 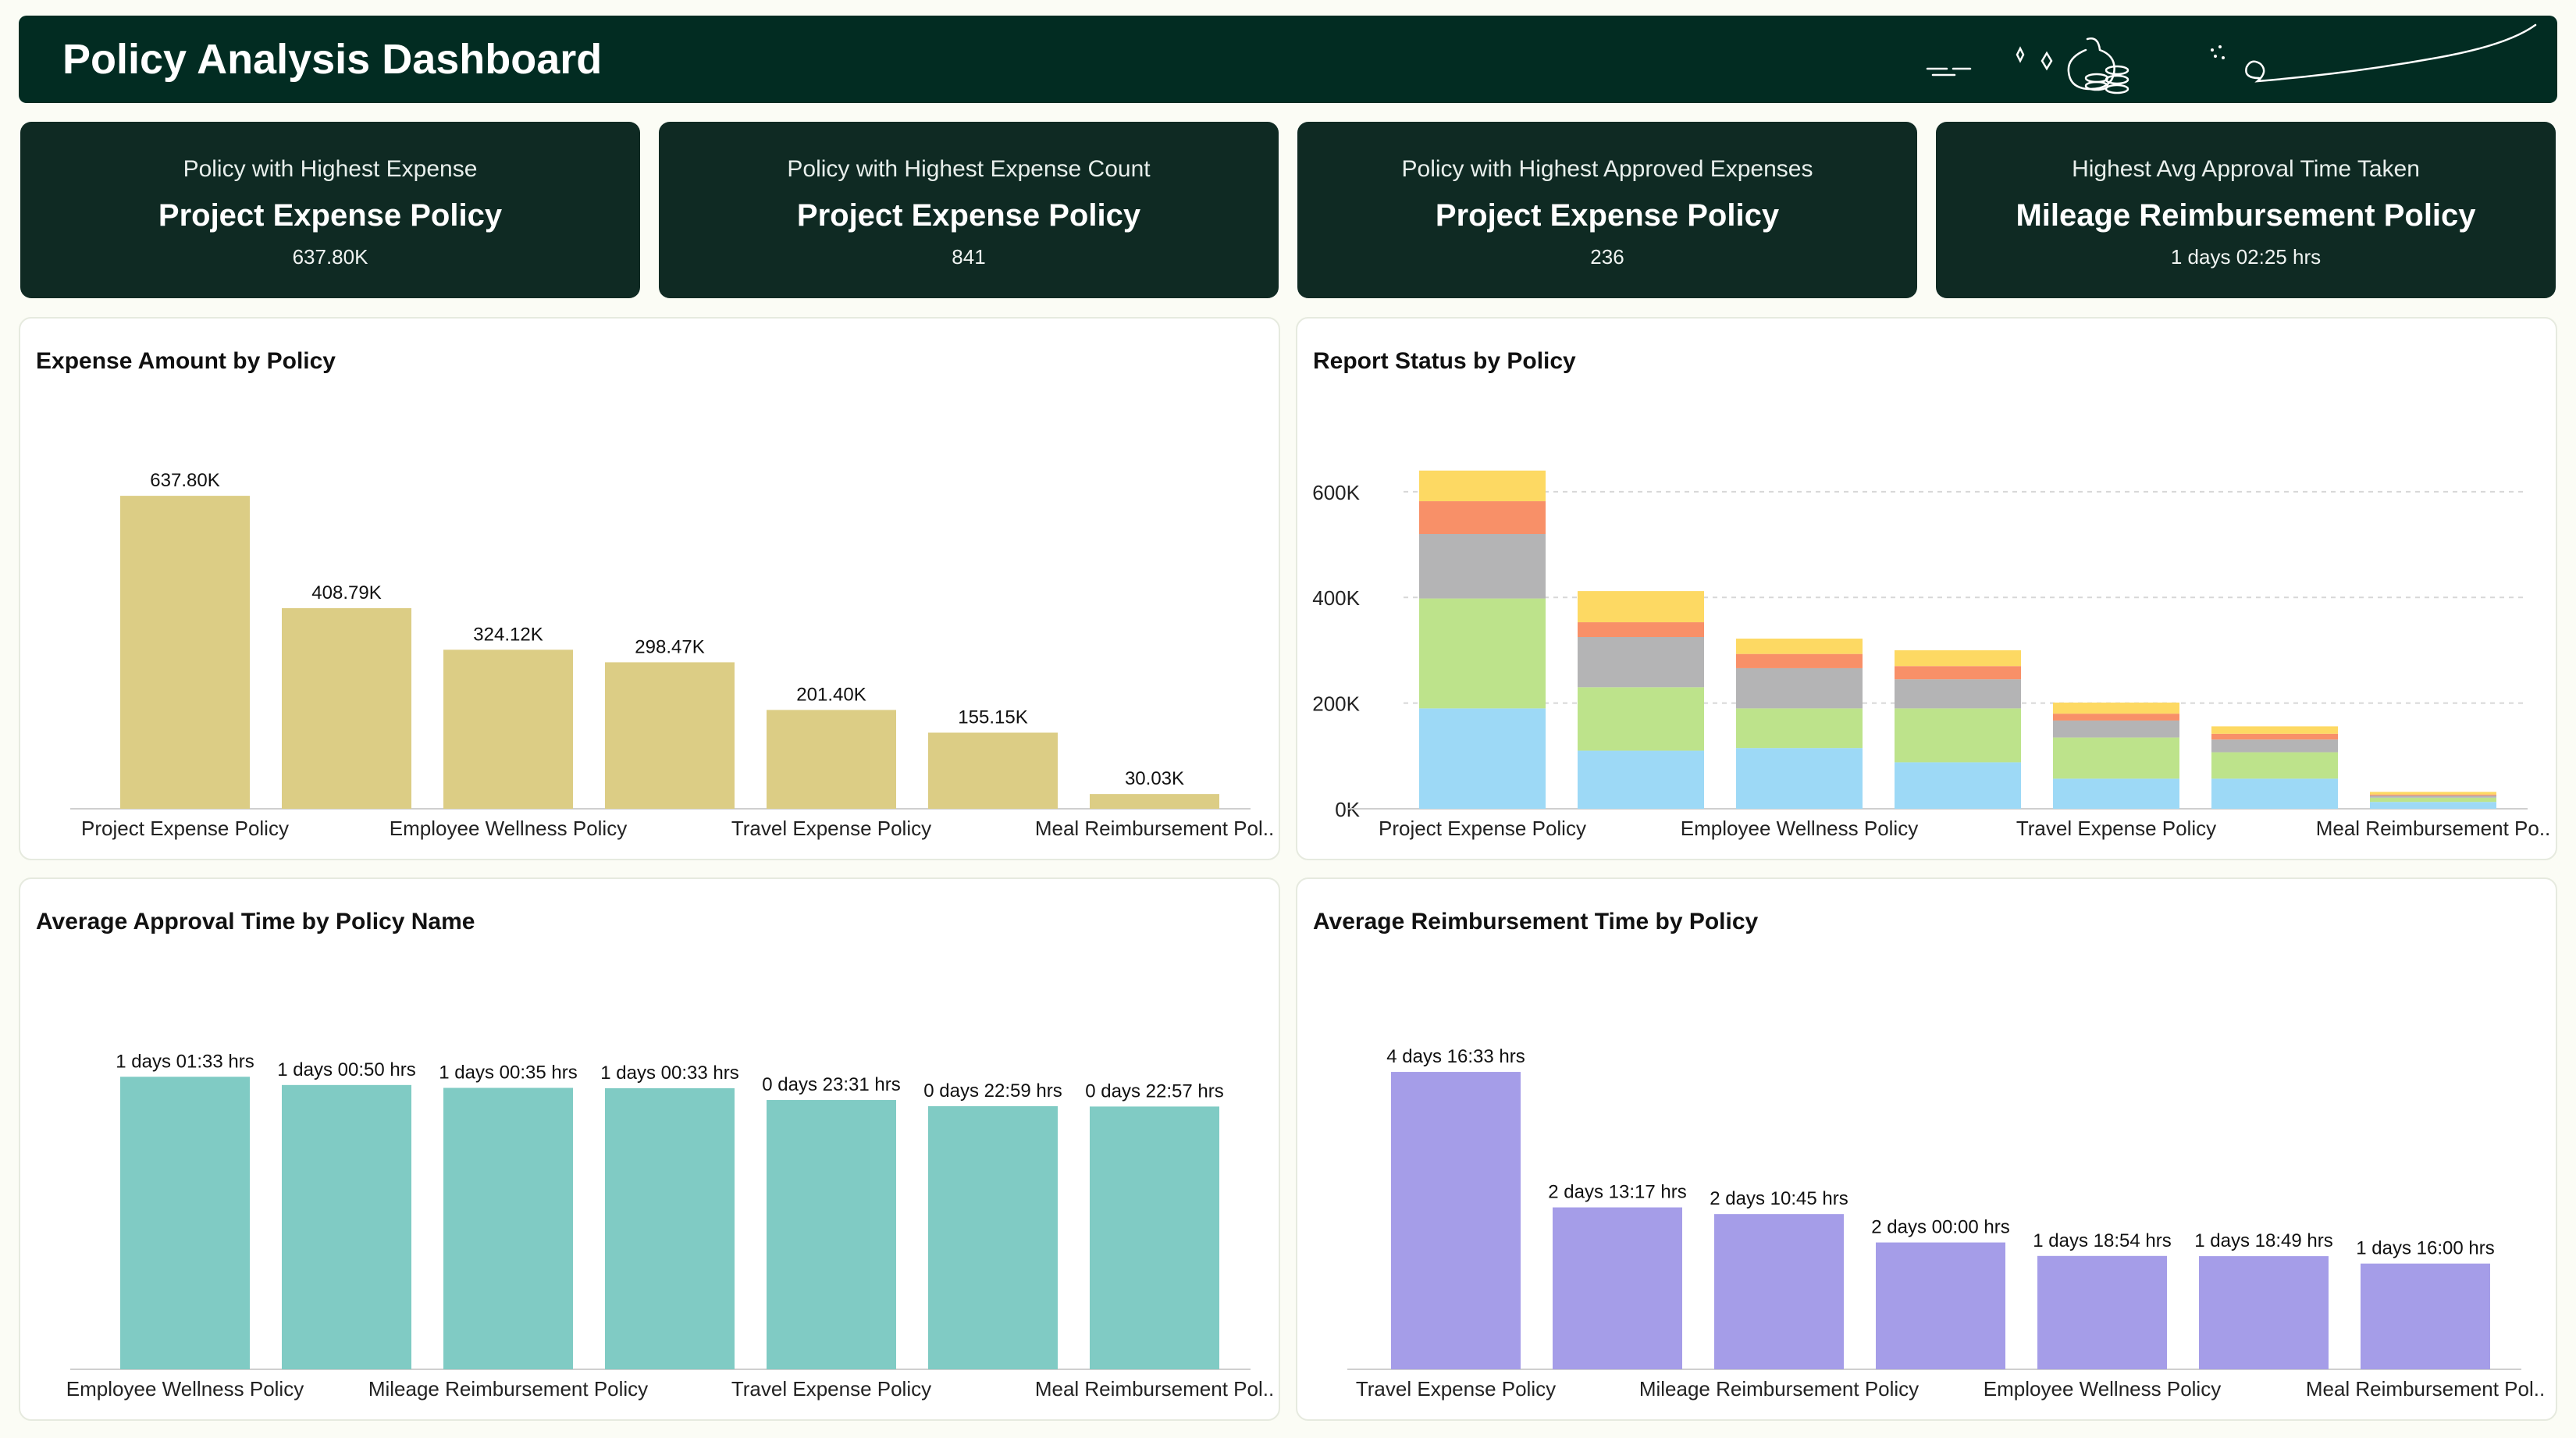 I want to click on kpi-value: Mileage Reimbursement Policy, so click(x=2246, y=215).